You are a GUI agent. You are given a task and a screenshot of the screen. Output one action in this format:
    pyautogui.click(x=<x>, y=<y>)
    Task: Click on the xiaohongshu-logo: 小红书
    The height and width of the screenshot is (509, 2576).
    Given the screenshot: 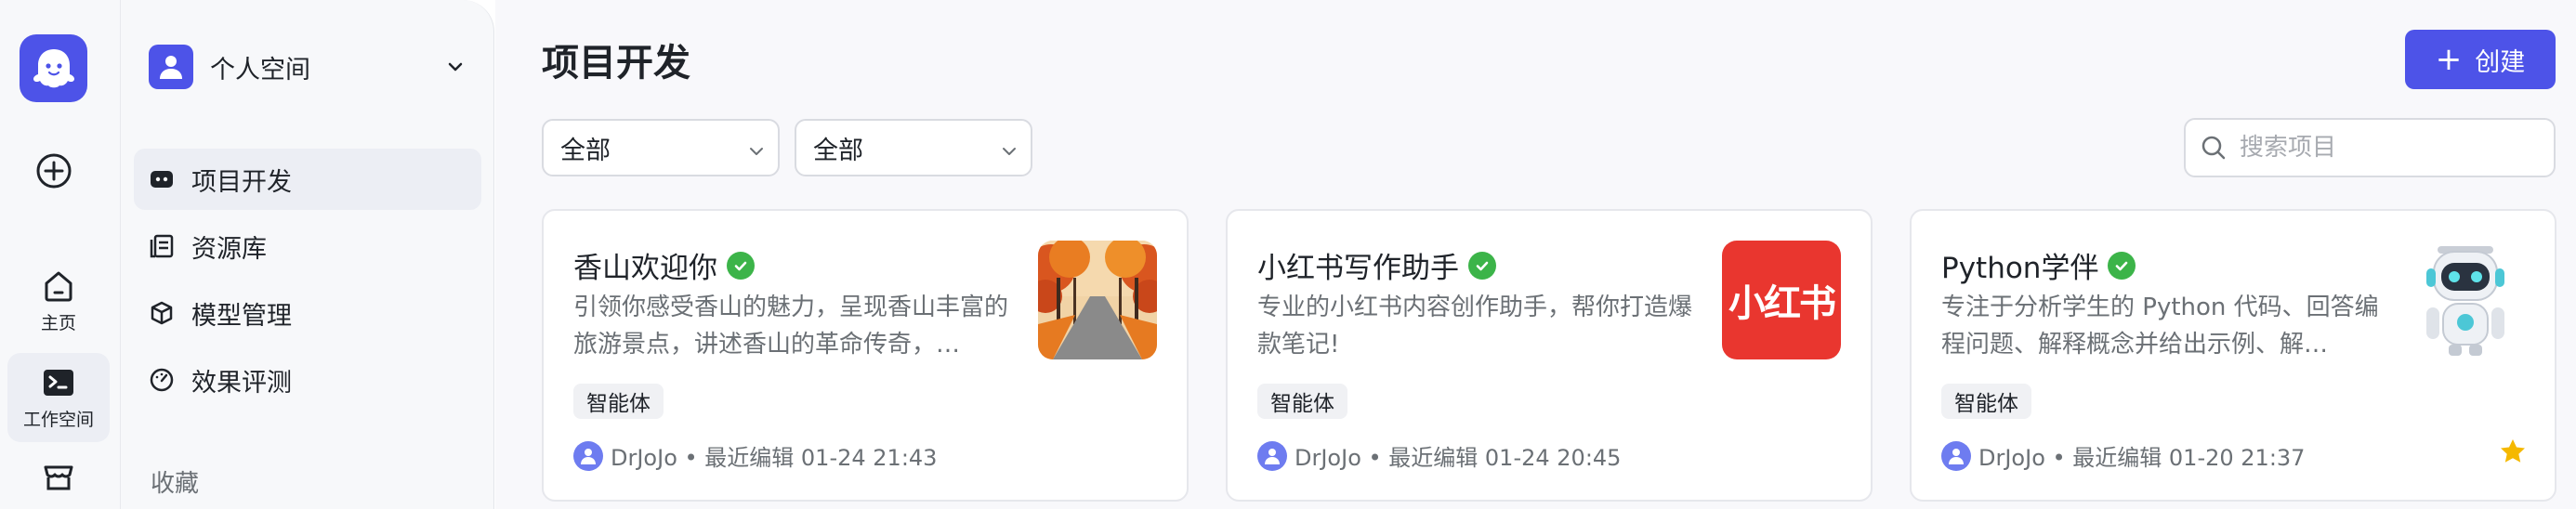 What is the action you would take?
    pyautogui.click(x=1781, y=300)
    